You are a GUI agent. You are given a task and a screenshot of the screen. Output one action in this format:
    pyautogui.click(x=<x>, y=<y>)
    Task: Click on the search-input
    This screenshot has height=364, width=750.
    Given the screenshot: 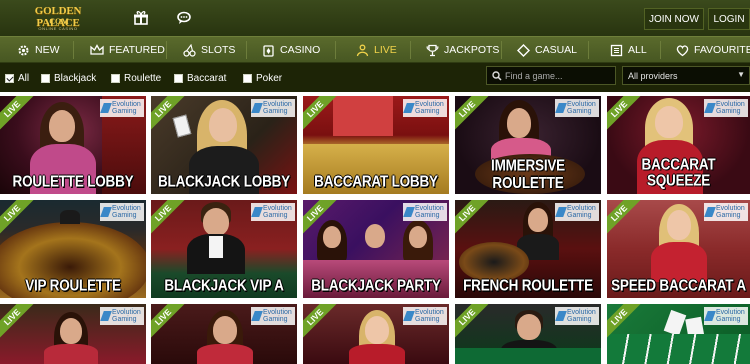 What is the action you would take?
    pyautogui.click(x=555, y=75)
    